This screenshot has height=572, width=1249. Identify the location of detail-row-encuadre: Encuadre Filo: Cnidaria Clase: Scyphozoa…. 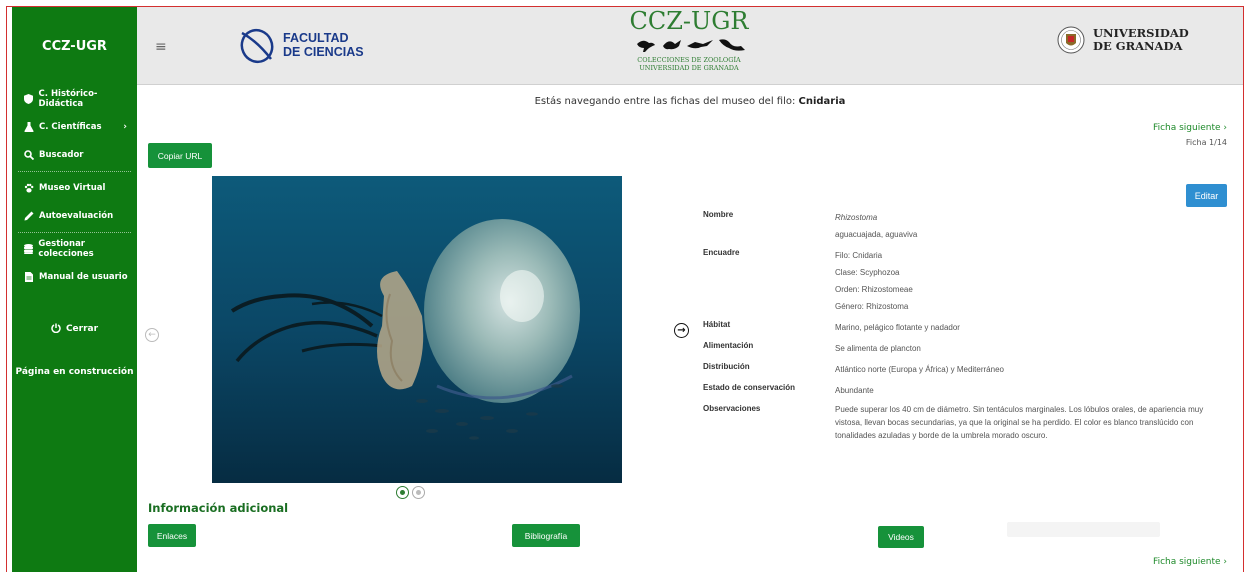
(963, 281).